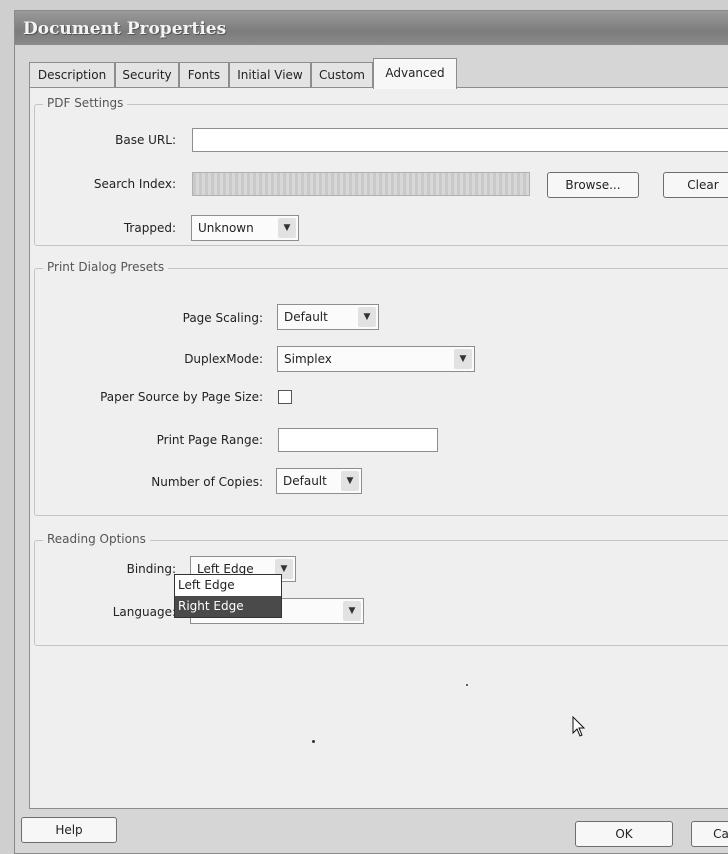  Describe the element at coordinates (709, 834) in the screenshot. I see `cancel-button: Ca` at that location.